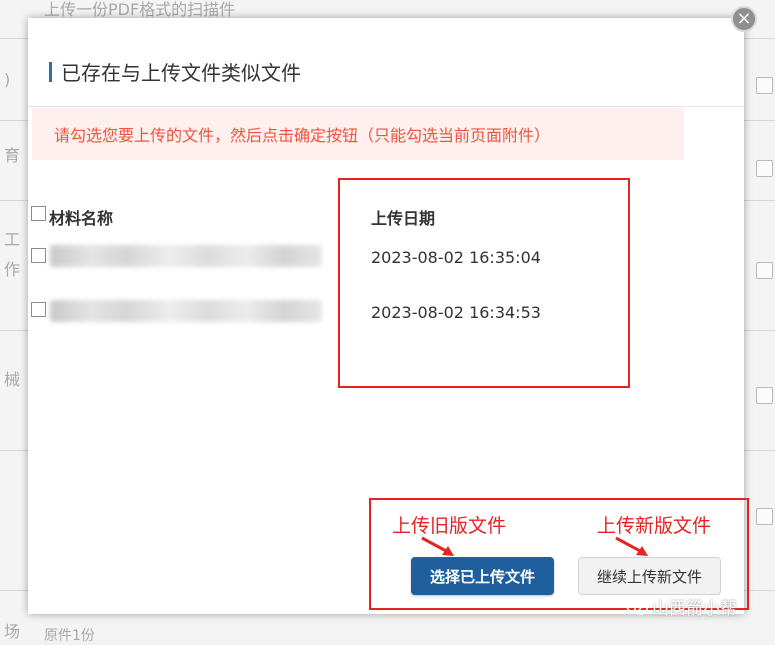 The height and width of the screenshot is (645, 775). Describe the element at coordinates (482, 576) in the screenshot. I see `select-uploaded-file-button: 选择已上传文件` at that location.